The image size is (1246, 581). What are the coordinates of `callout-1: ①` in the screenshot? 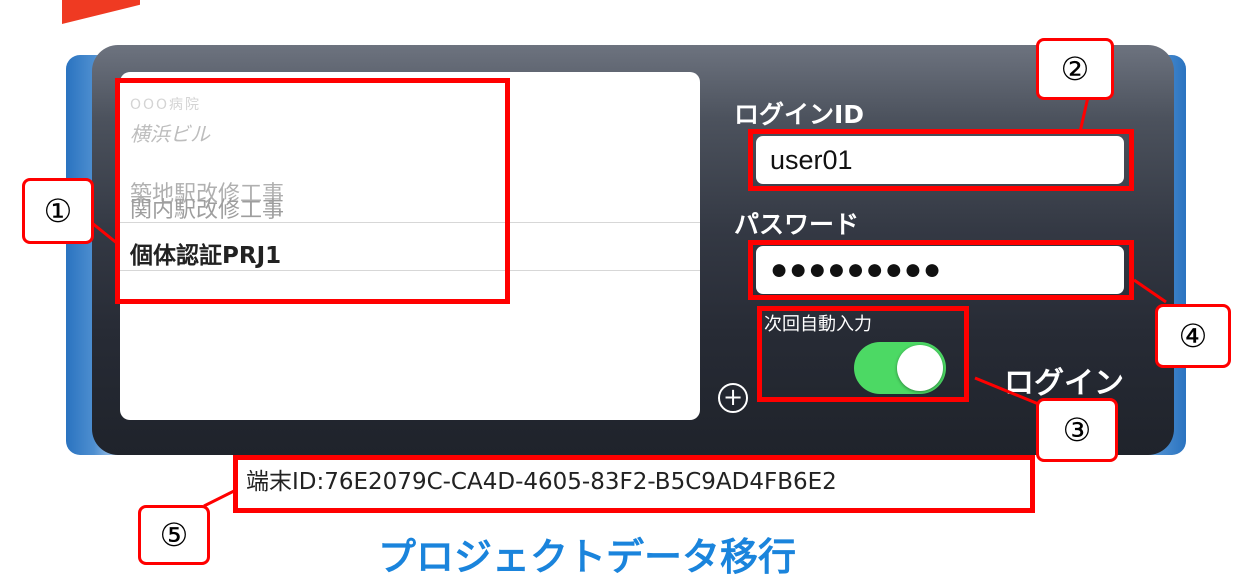 It's located at (58, 211).